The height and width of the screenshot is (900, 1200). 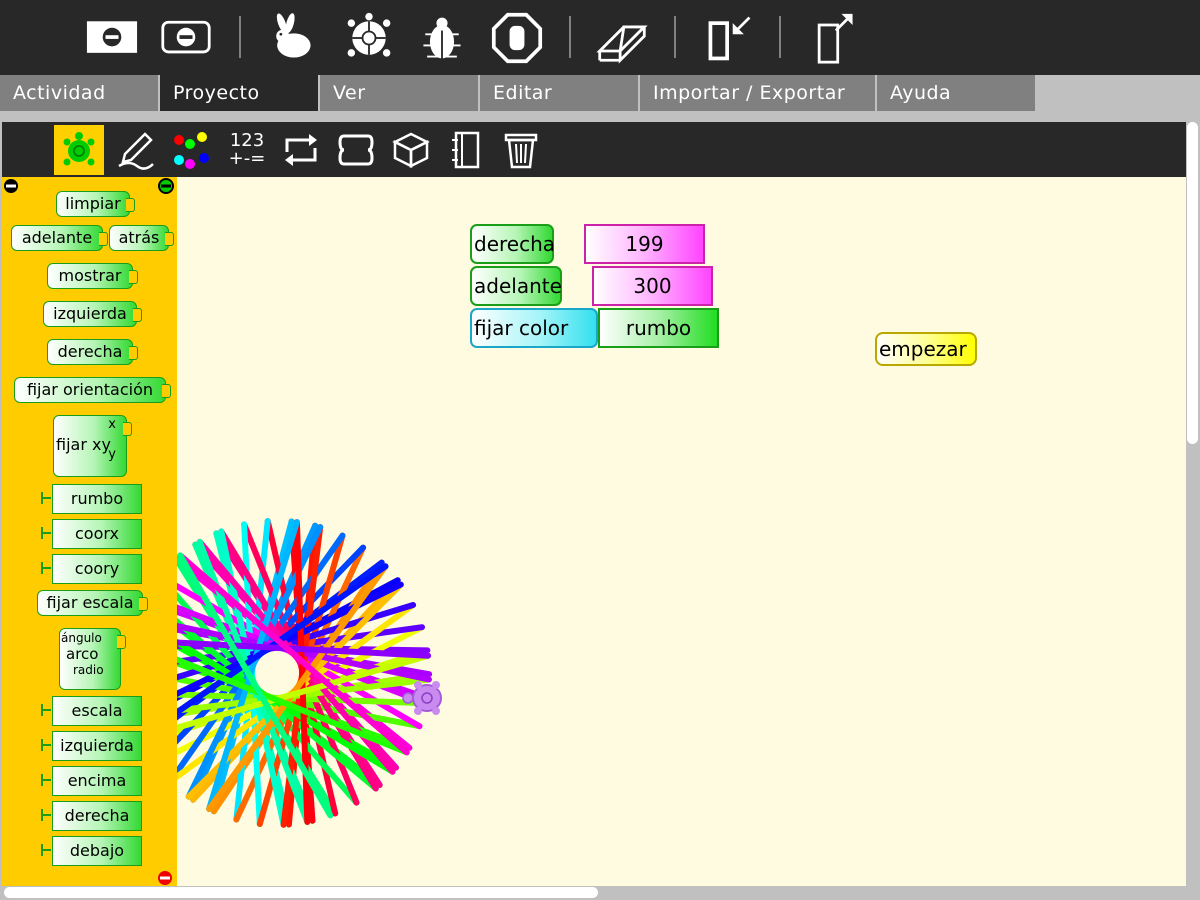 I want to click on tab-actividad: Actividad, so click(x=79, y=93).